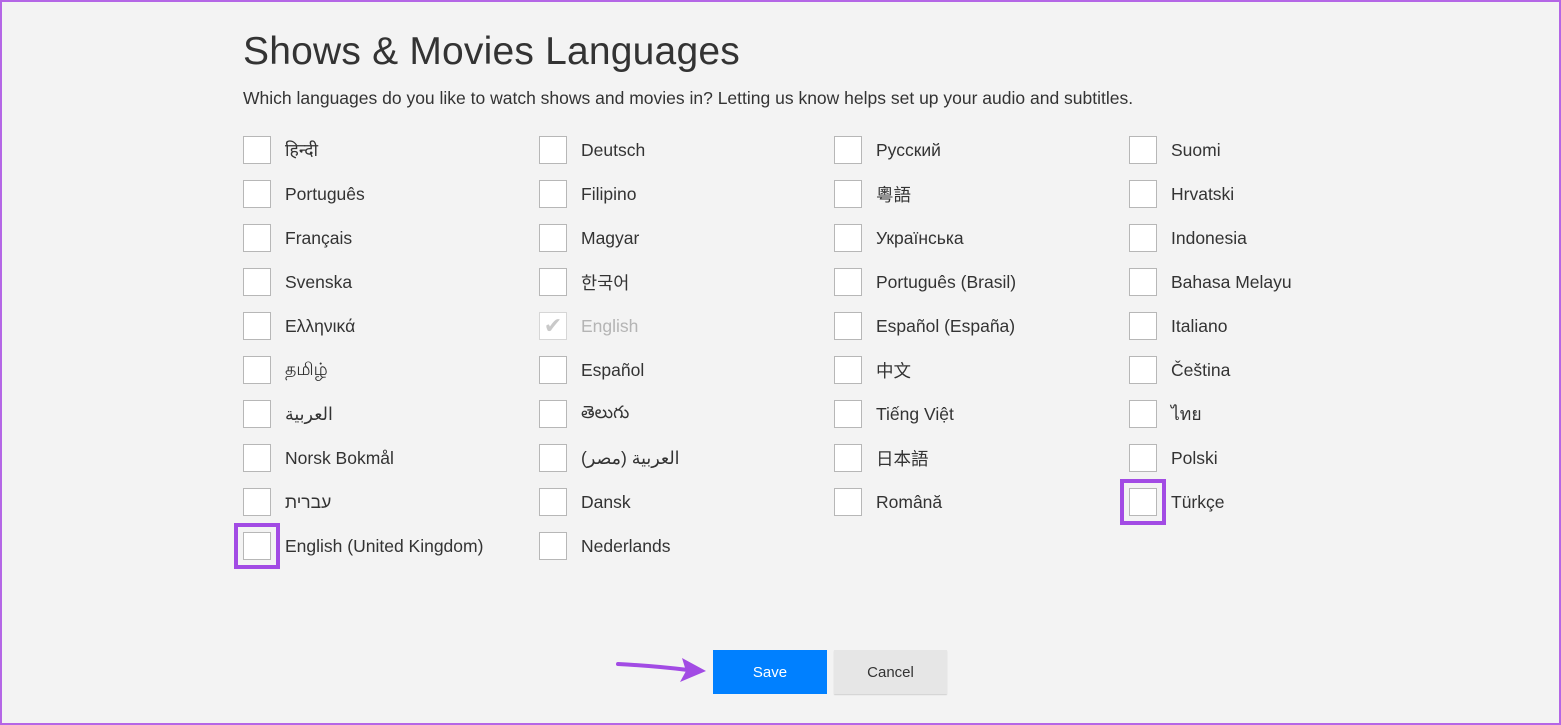 The width and height of the screenshot is (1561, 725). I want to click on language-option-spanish: Español, so click(686, 370).